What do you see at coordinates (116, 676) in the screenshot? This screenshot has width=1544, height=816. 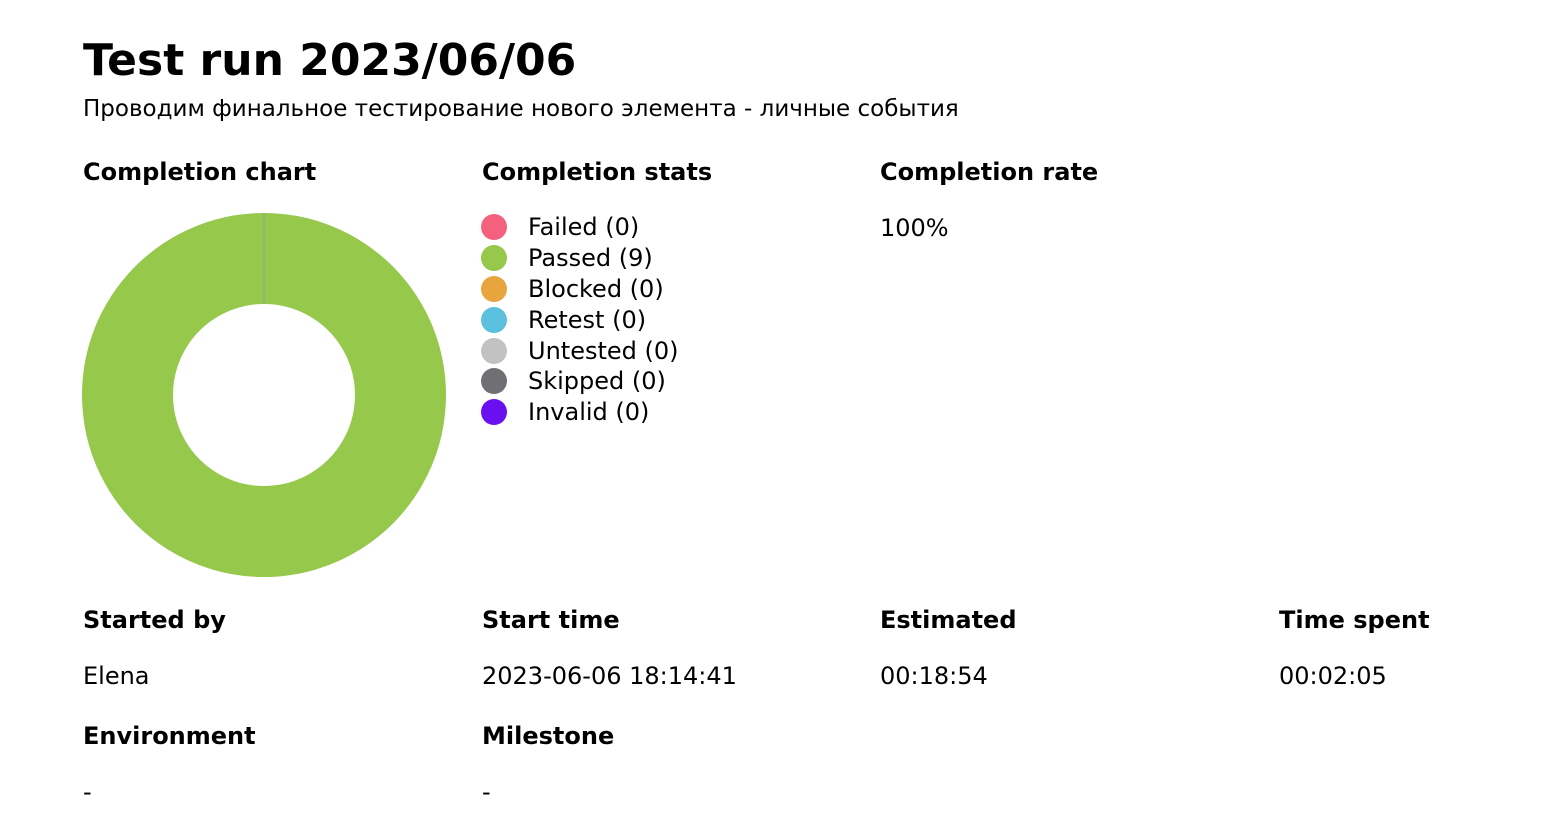 I see `started-by-value: Elena` at bounding box center [116, 676].